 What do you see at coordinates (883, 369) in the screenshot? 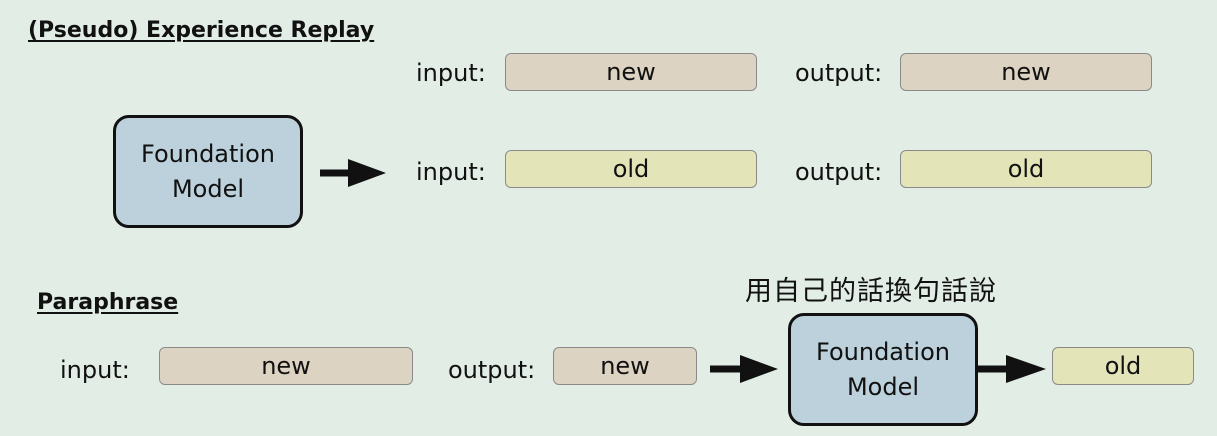
I see `paraphrase-foundation-model: Foundation Model` at bounding box center [883, 369].